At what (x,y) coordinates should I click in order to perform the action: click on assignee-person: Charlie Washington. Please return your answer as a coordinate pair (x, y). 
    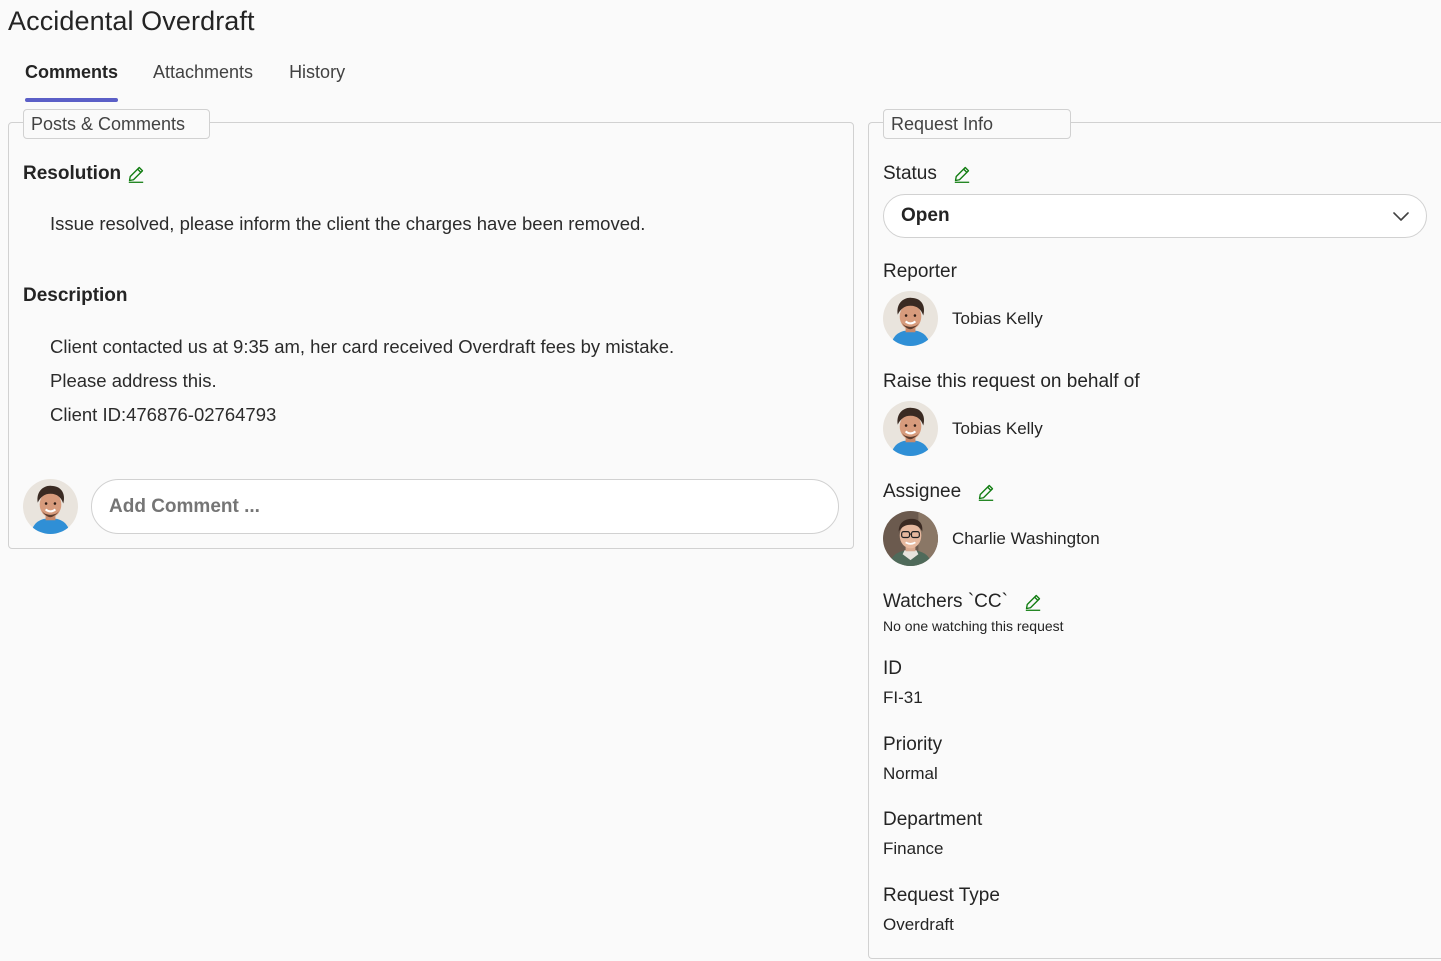
    Looking at the image, I should click on (991, 538).